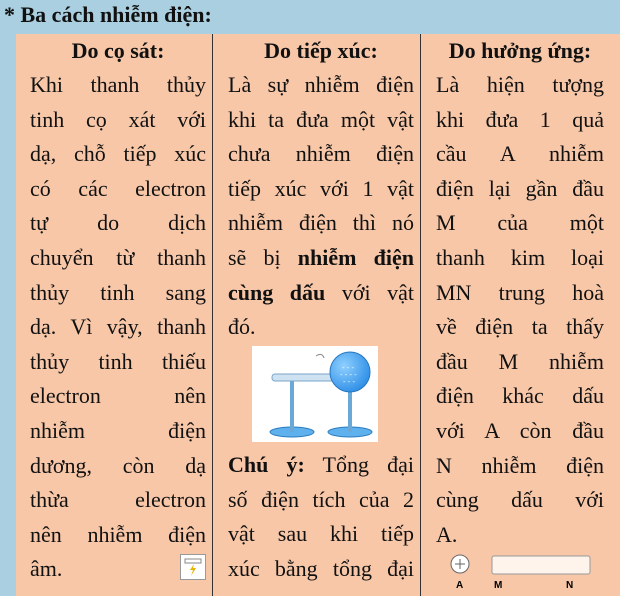  I want to click on label-n: N, so click(570, 585).